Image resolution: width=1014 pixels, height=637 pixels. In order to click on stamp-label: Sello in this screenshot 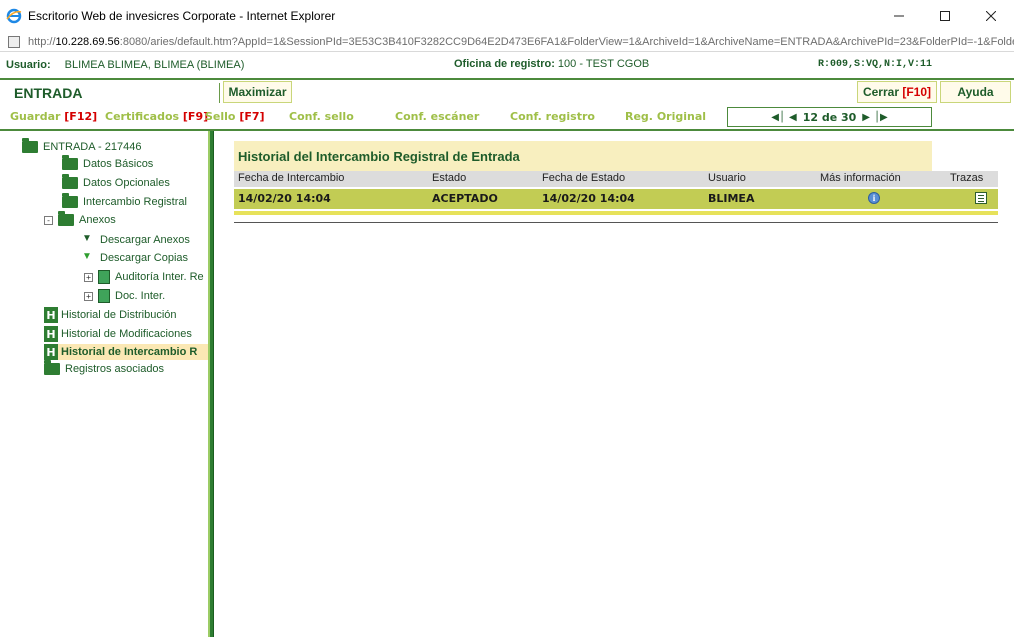, I will do `click(220, 116)`.